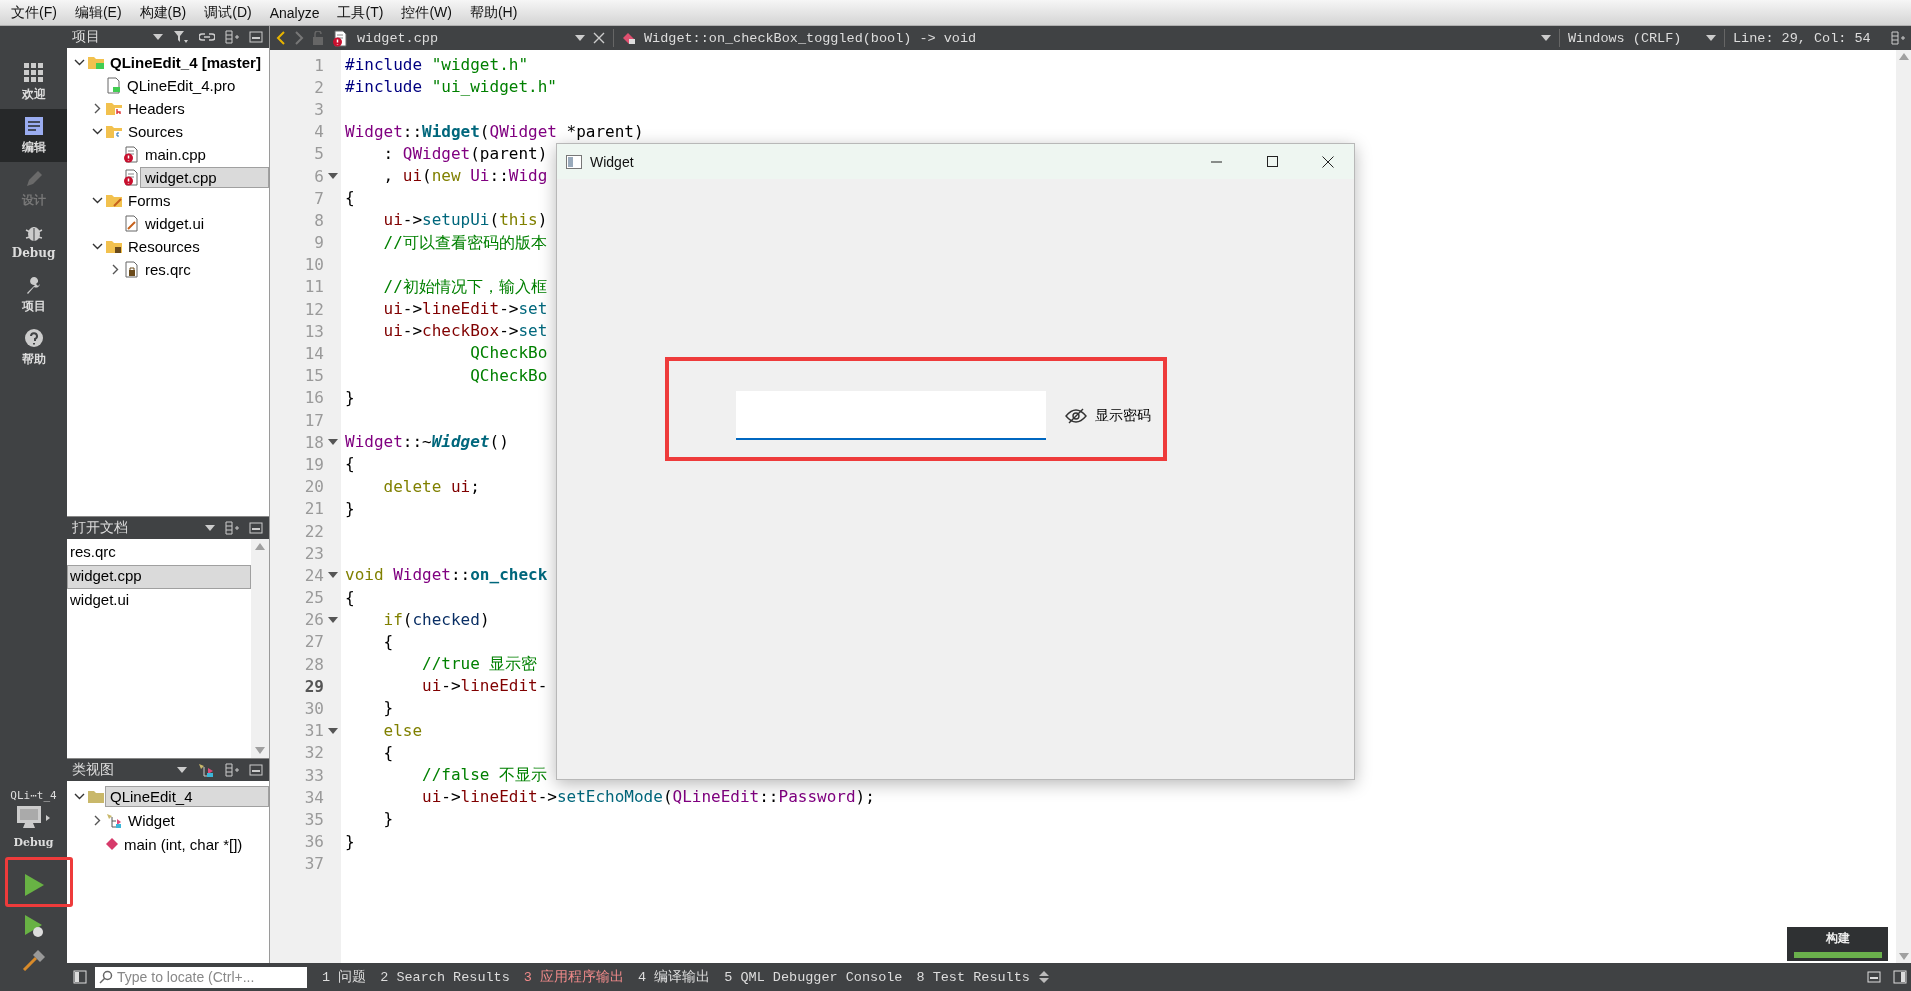 The height and width of the screenshot is (991, 1911). Describe the element at coordinates (1837, 938) in the screenshot. I see `build-label: 构建` at that location.